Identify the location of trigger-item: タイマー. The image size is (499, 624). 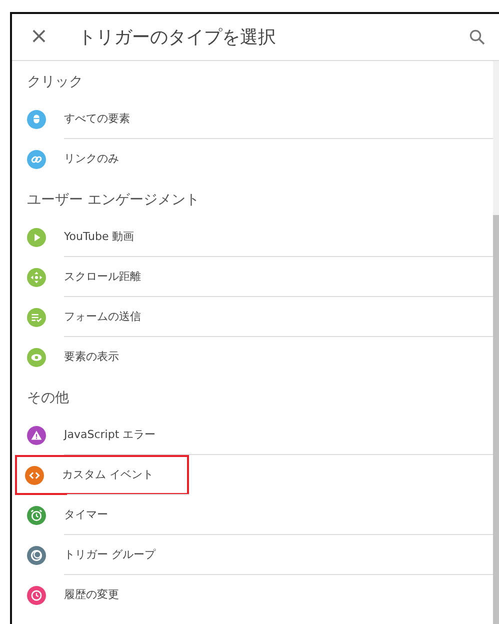
(252, 515).